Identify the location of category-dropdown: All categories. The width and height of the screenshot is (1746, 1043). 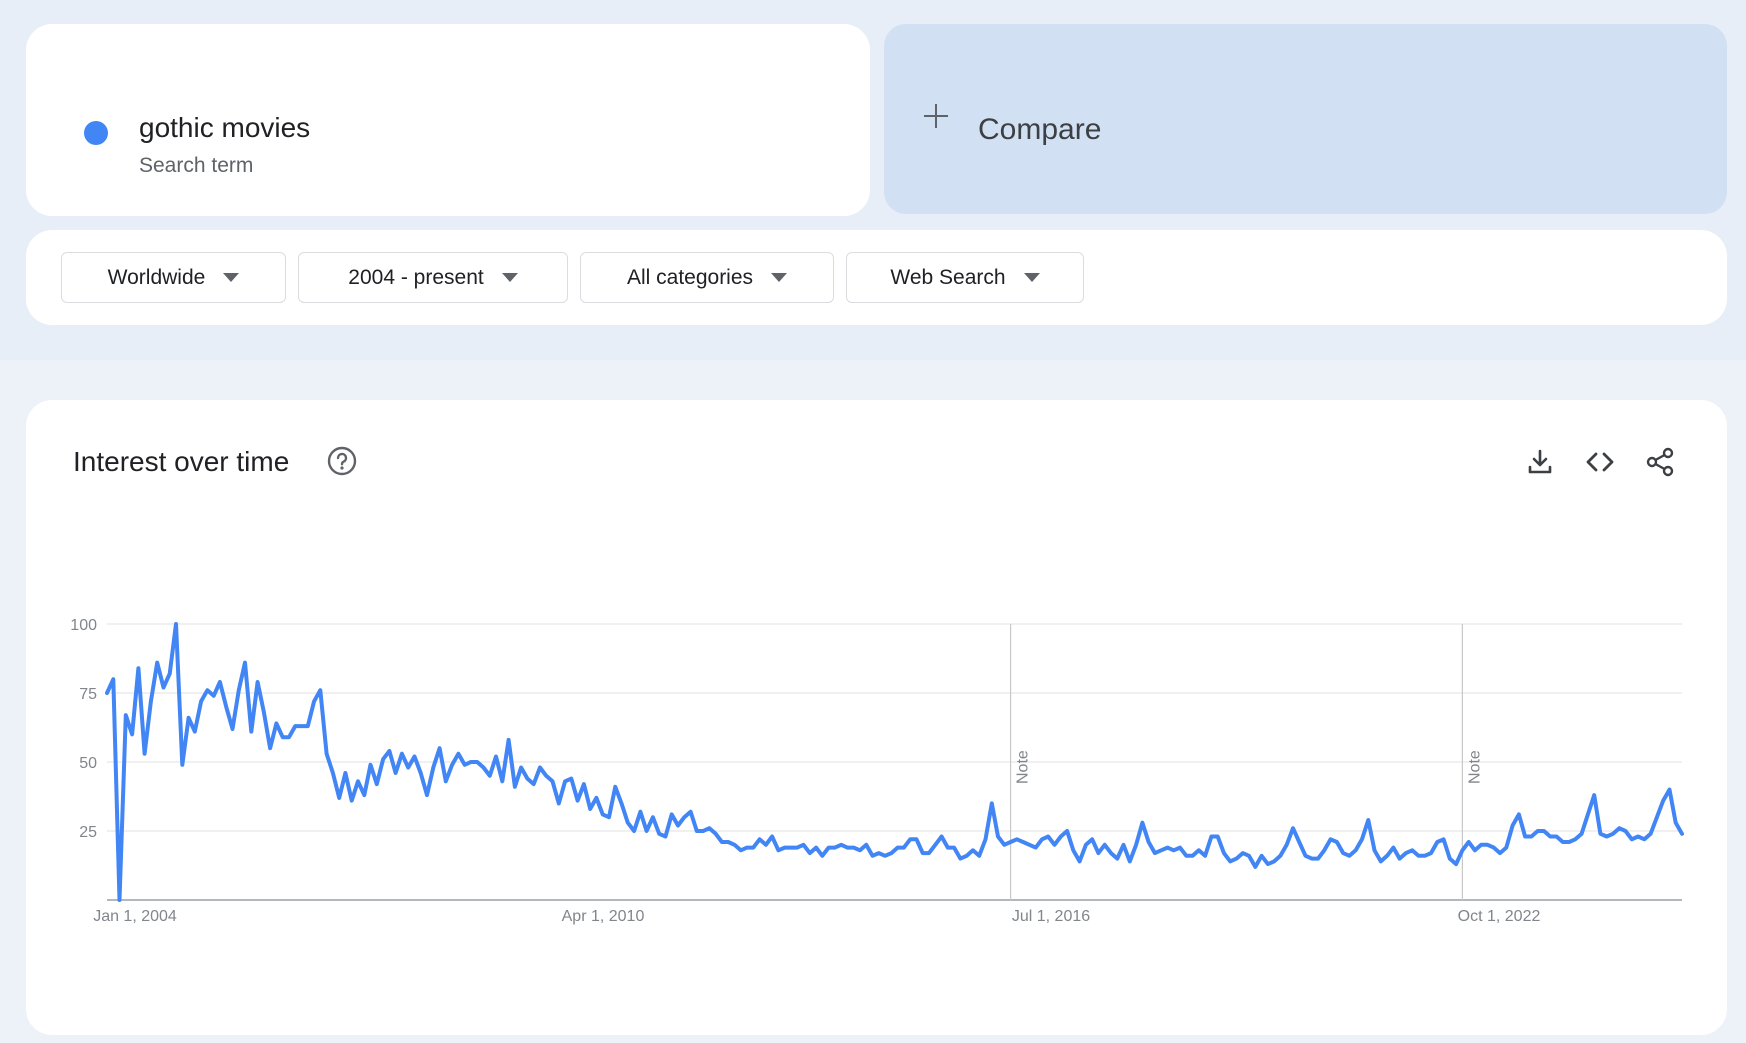
(707, 277).